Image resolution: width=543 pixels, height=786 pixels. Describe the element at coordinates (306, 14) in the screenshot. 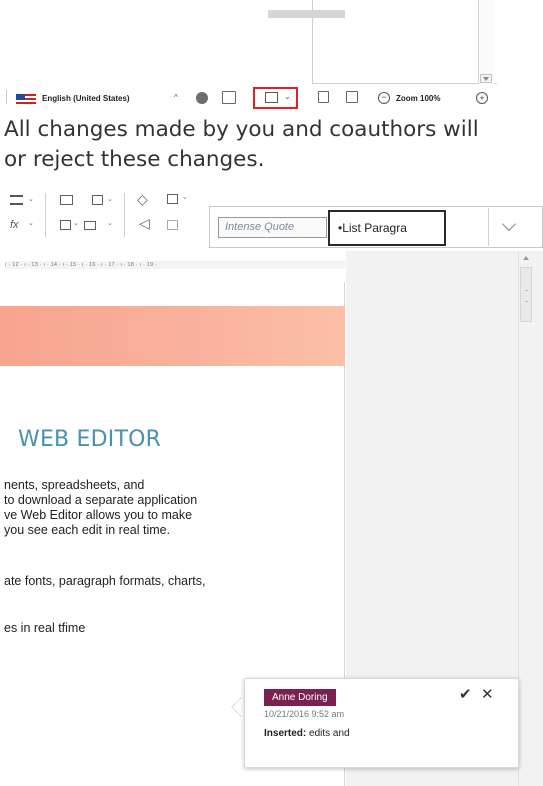

I see `ruler-margin` at that location.